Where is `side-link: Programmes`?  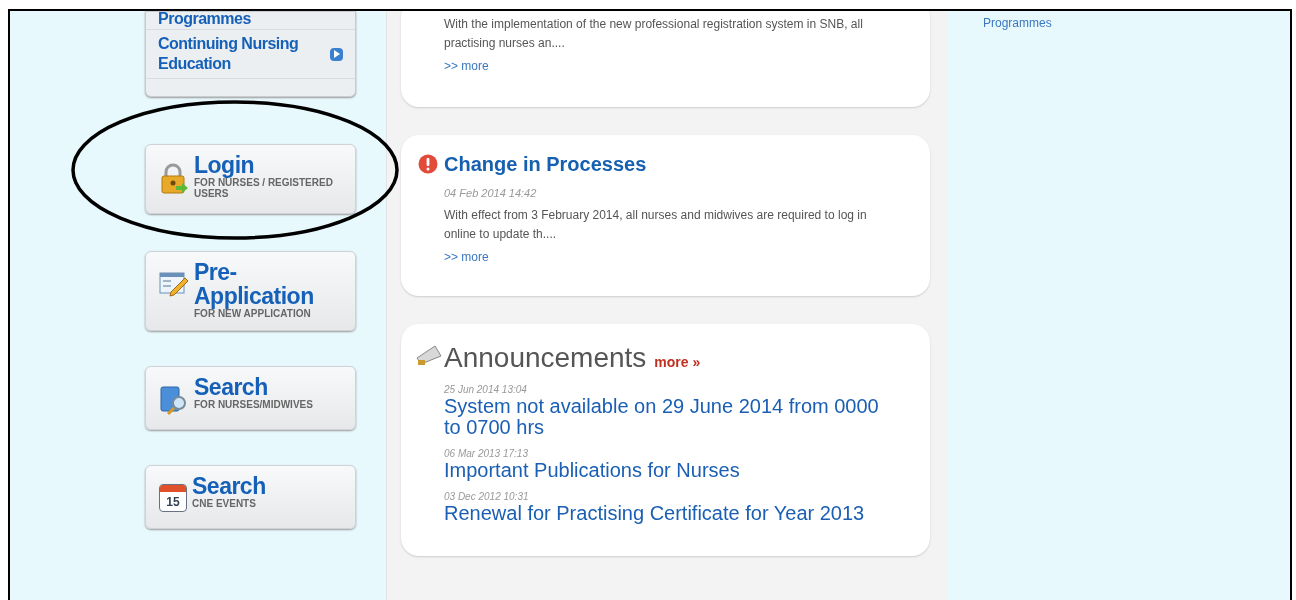
side-link: Programmes is located at coordinates (1136, 23).